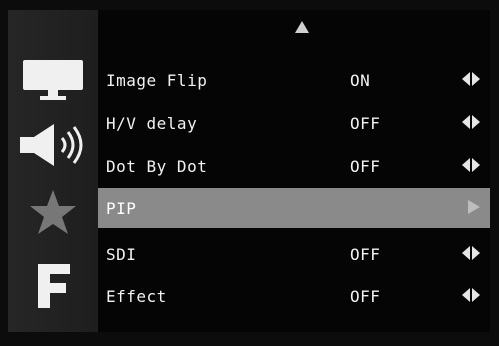 This screenshot has width=499, height=346. What do you see at coordinates (157, 80) in the screenshot?
I see `menu-row-label: Image Flip` at bounding box center [157, 80].